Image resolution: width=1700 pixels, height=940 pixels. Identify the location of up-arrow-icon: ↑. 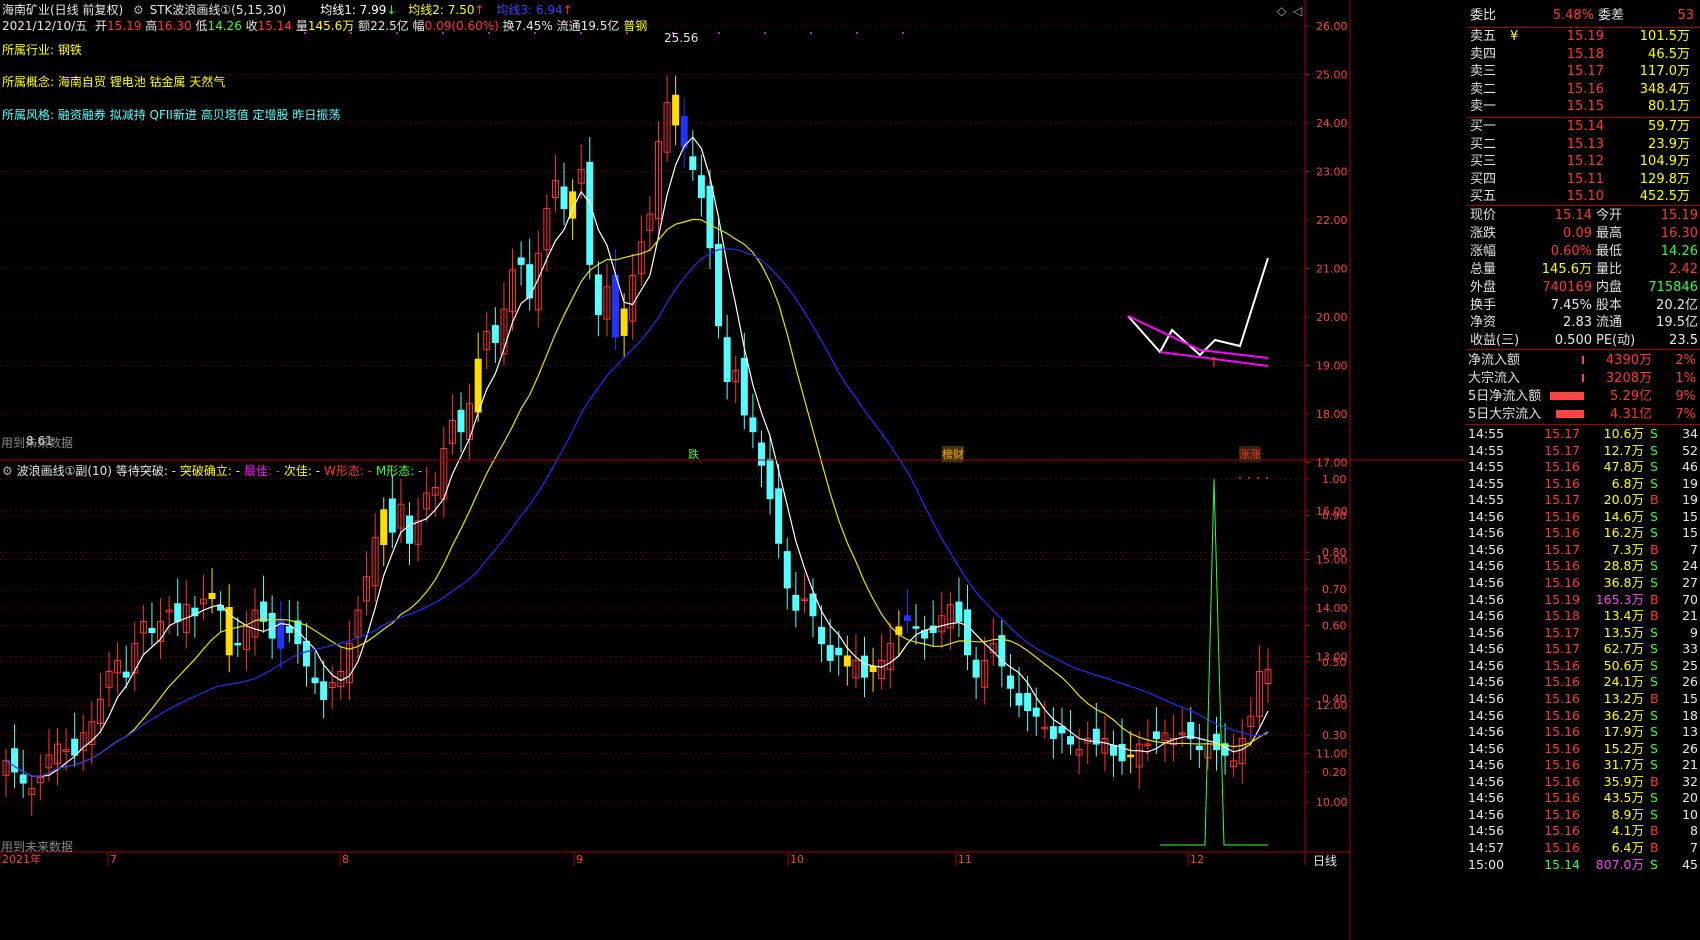
(1214, 363).